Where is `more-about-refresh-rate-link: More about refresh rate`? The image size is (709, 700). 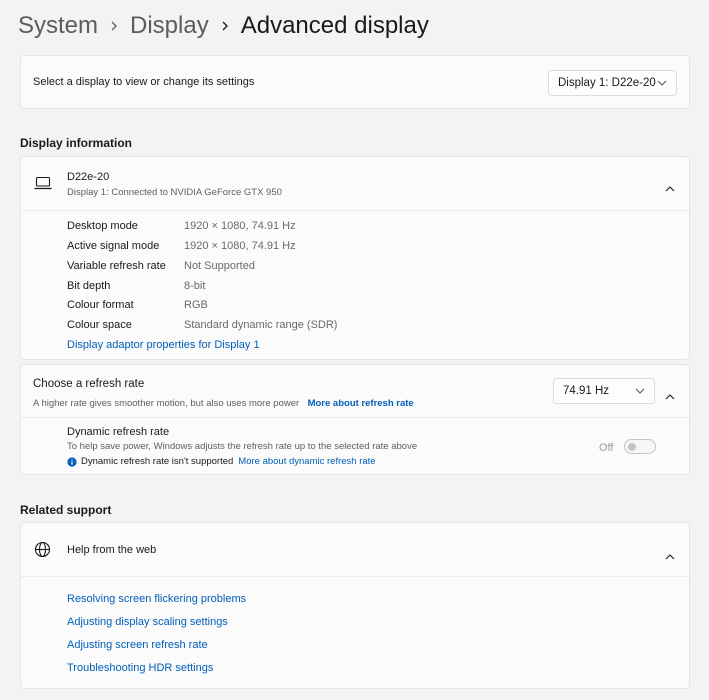 more-about-refresh-rate-link: More about refresh rate is located at coordinates (361, 403).